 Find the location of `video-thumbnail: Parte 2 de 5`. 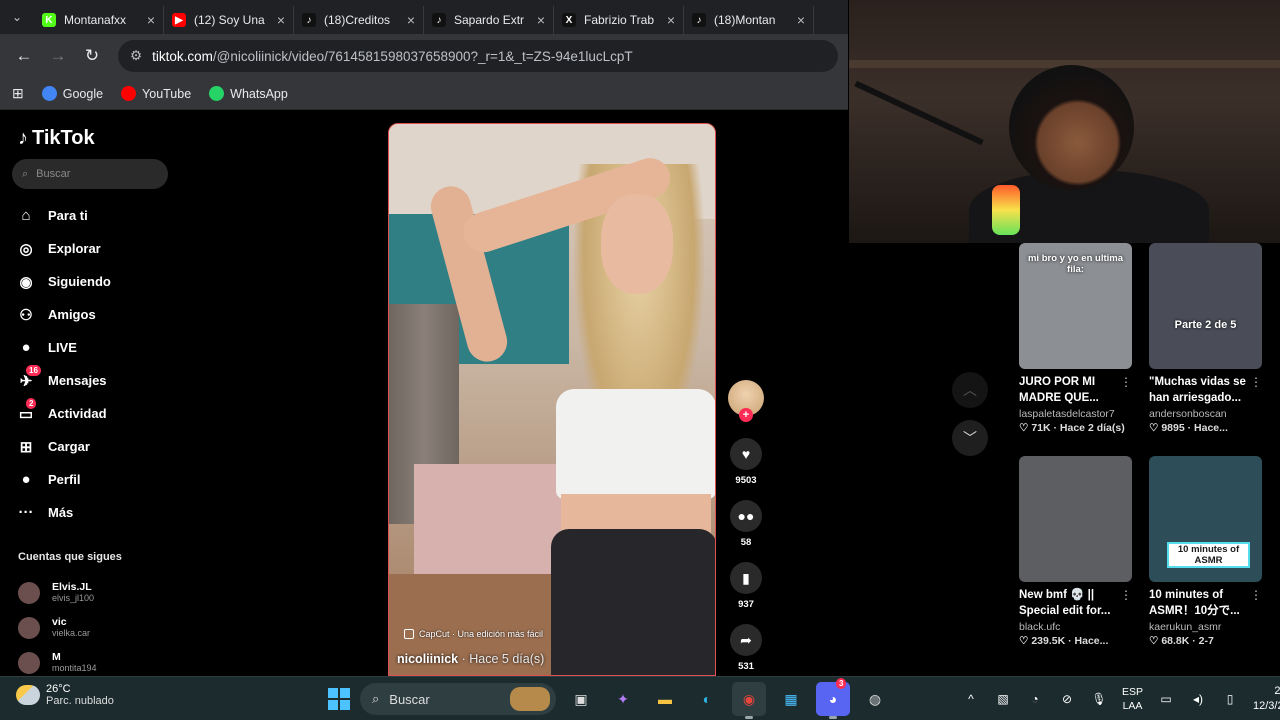

video-thumbnail: Parte 2 de 5 is located at coordinates (1205, 306).